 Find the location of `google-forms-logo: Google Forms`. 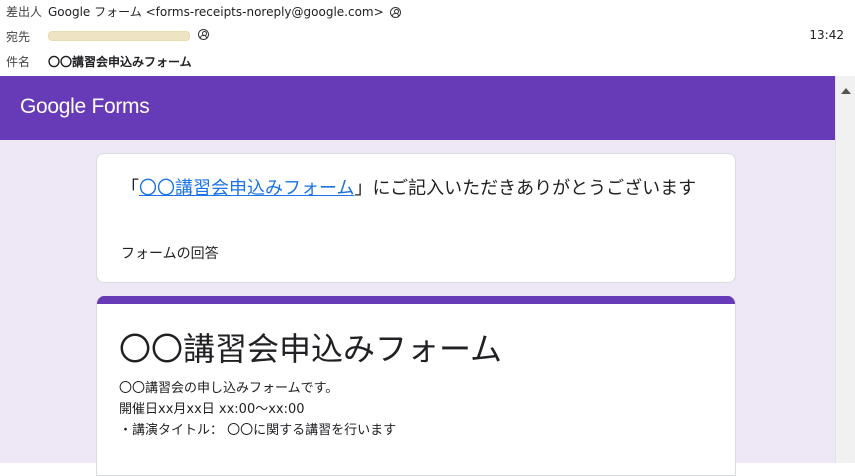

google-forms-logo: Google Forms is located at coordinates (85, 106).